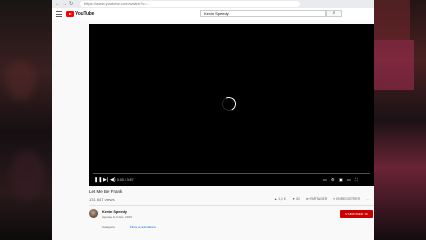 This screenshot has width=426, height=240. What do you see at coordinates (26, 120) in the screenshot?
I see `background-blur-left` at bounding box center [26, 120].